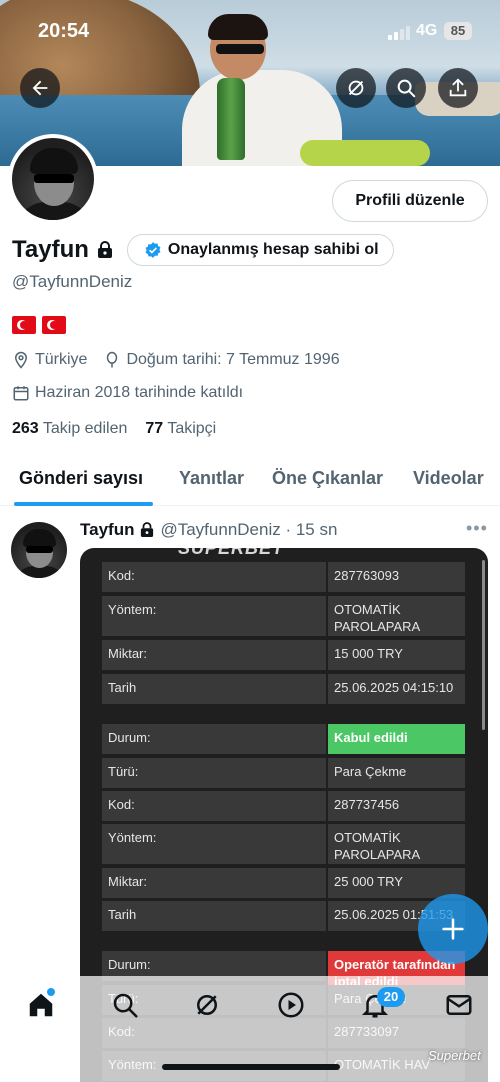 Image resolution: width=500 pixels, height=1082 pixels. I want to click on table-label: Türü:, so click(214, 773).